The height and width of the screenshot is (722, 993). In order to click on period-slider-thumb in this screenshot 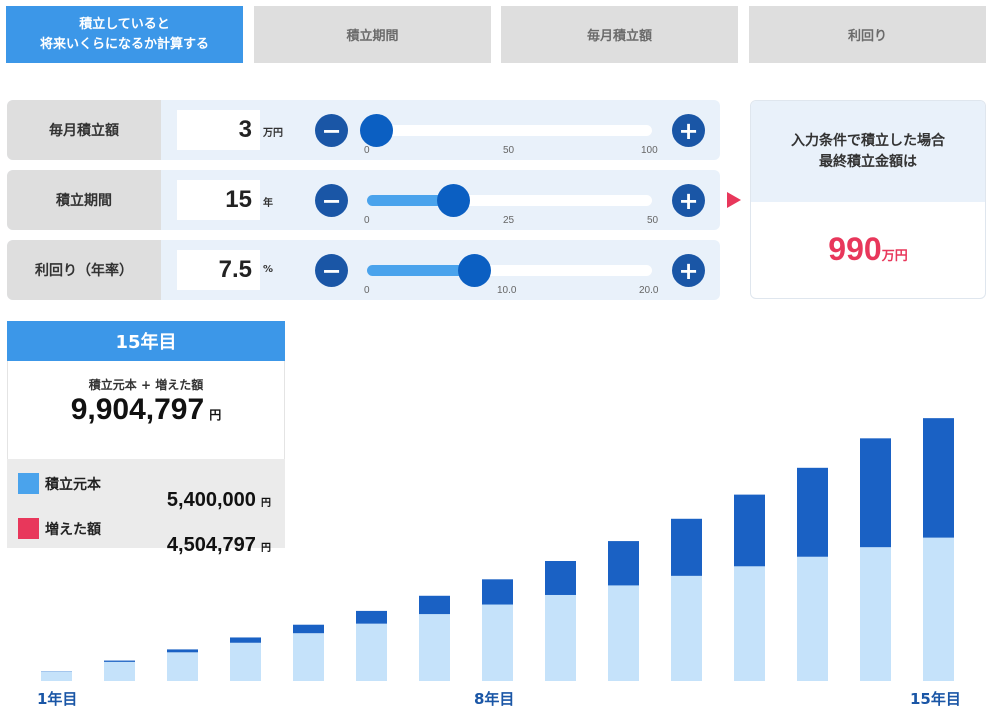, I will do `click(453, 200)`.